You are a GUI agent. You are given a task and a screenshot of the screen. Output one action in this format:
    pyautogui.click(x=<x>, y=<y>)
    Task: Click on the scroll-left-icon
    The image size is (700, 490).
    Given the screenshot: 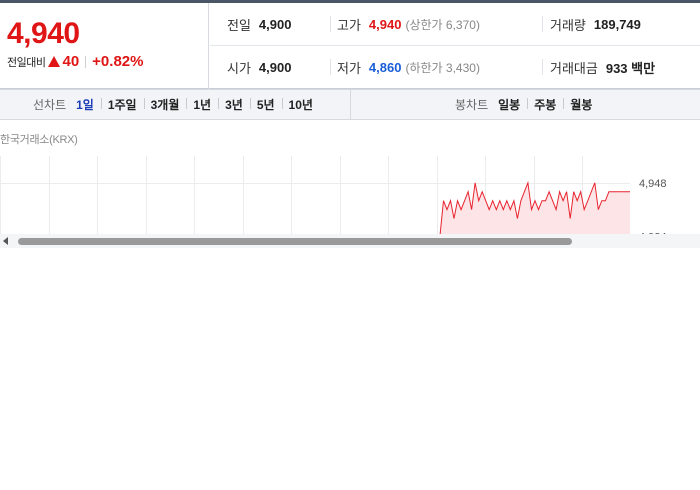 What is the action you would take?
    pyautogui.click(x=5, y=241)
    